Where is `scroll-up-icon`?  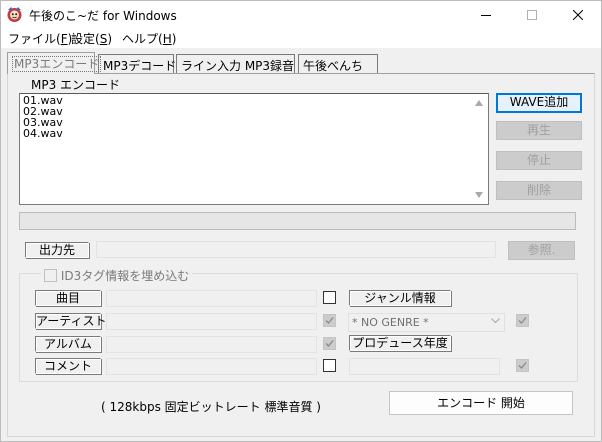 scroll-up-icon is located at coordinates (479, 103).